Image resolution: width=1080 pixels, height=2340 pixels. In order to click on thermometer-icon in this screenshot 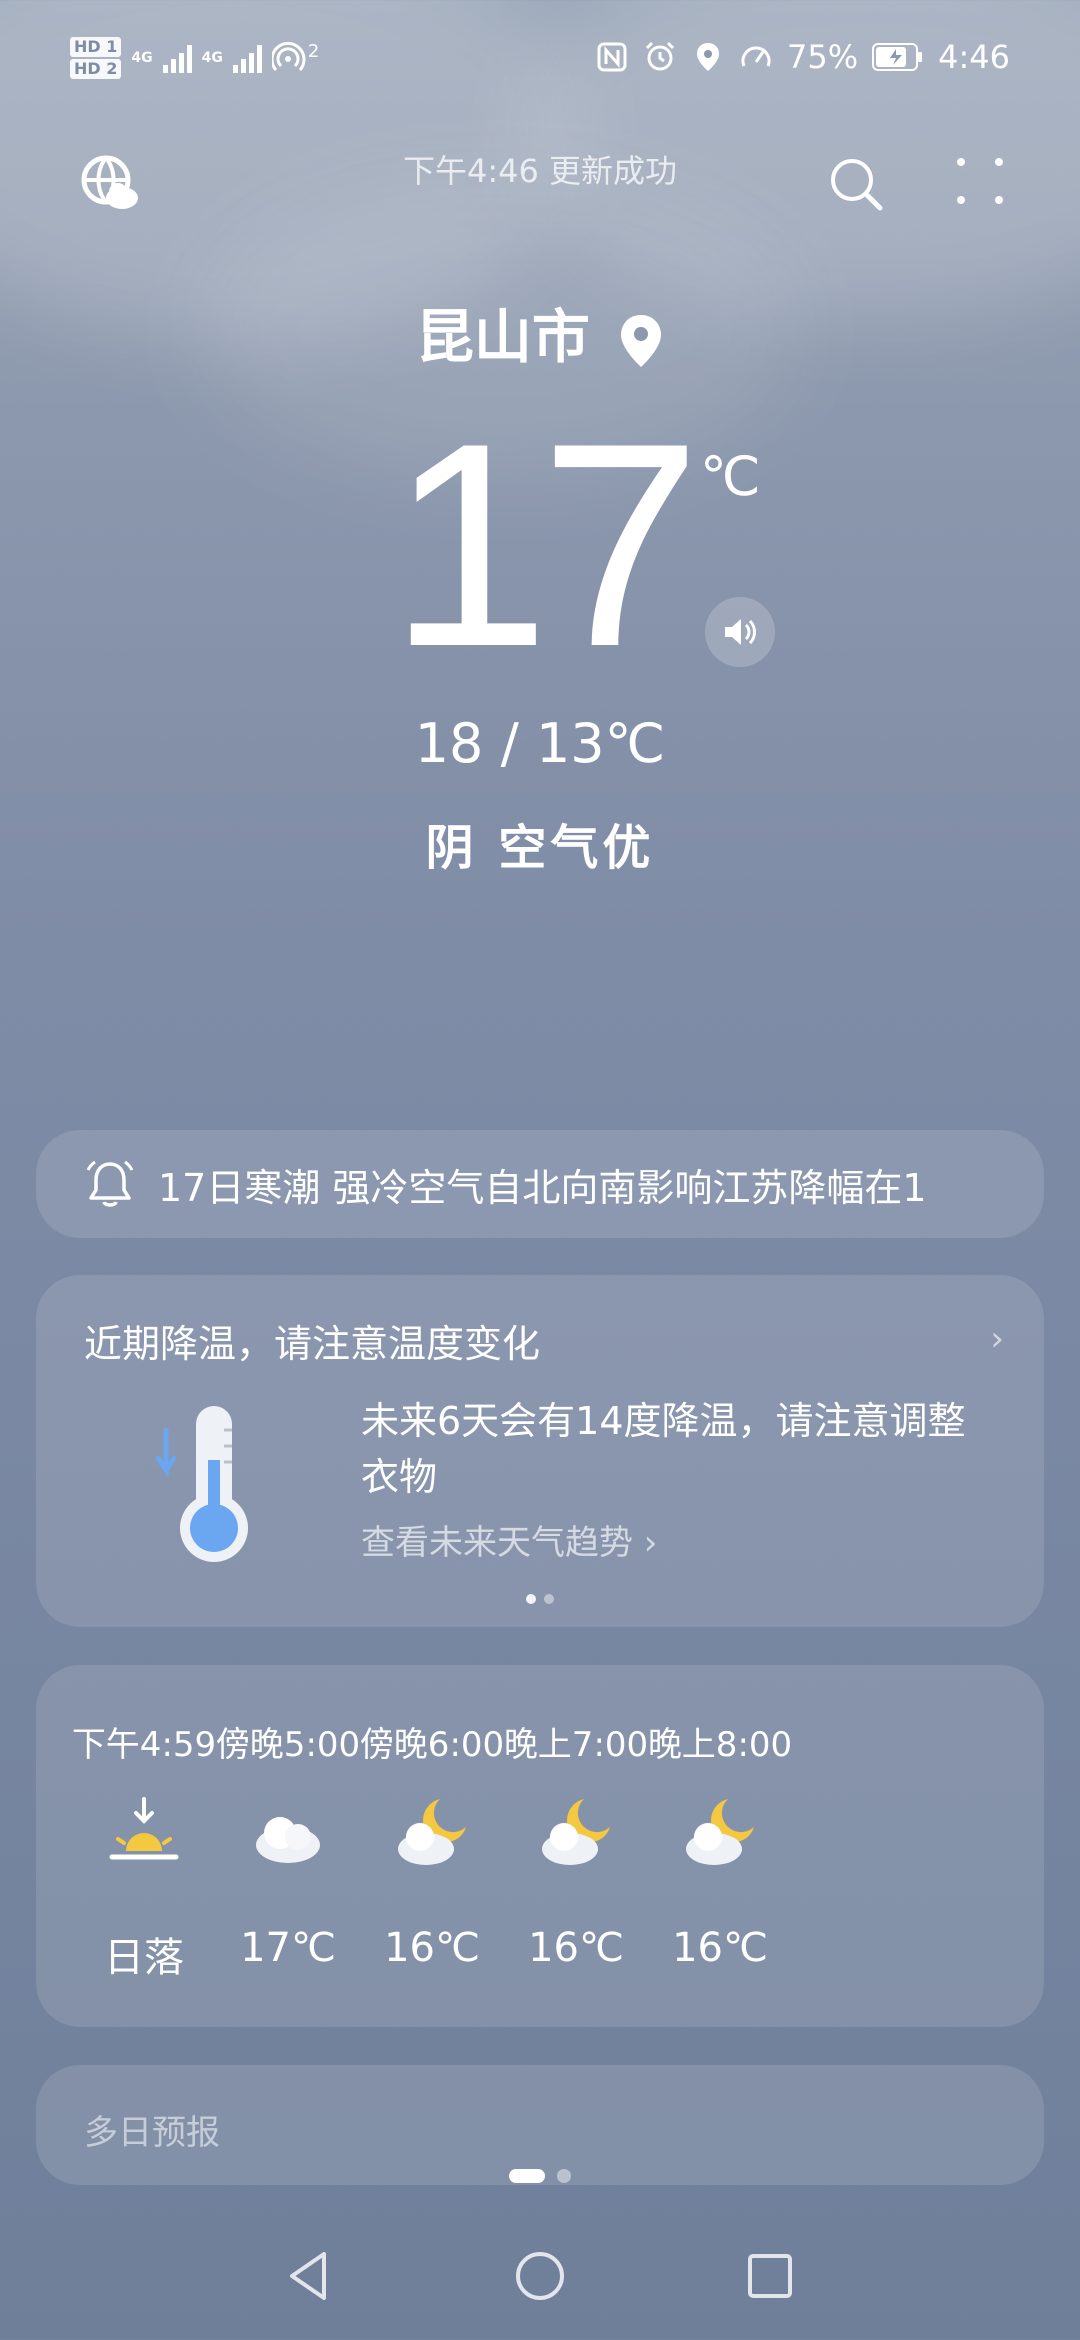, I will do `click(201, 1484)`.